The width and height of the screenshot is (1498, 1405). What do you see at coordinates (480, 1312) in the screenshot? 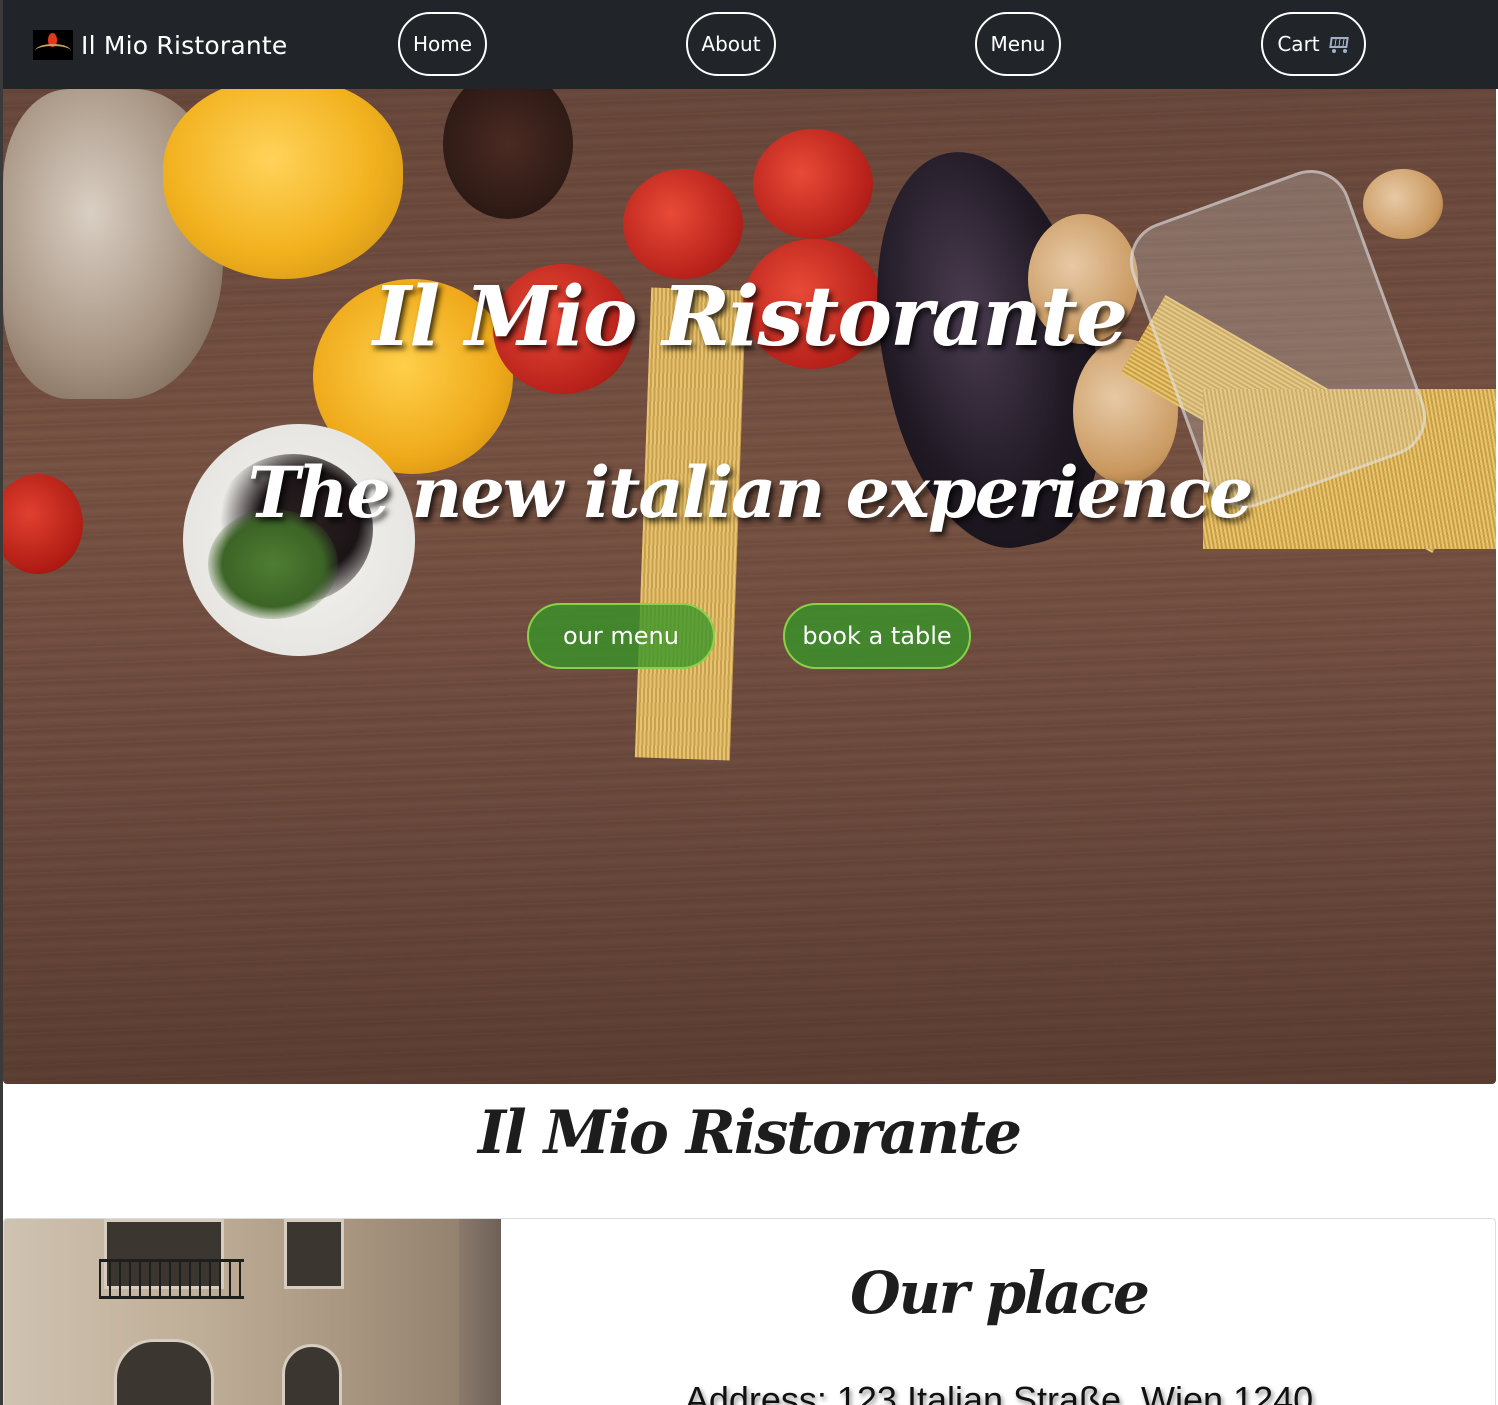
I see `pillar-shape` at bounding box center [480, 1312].